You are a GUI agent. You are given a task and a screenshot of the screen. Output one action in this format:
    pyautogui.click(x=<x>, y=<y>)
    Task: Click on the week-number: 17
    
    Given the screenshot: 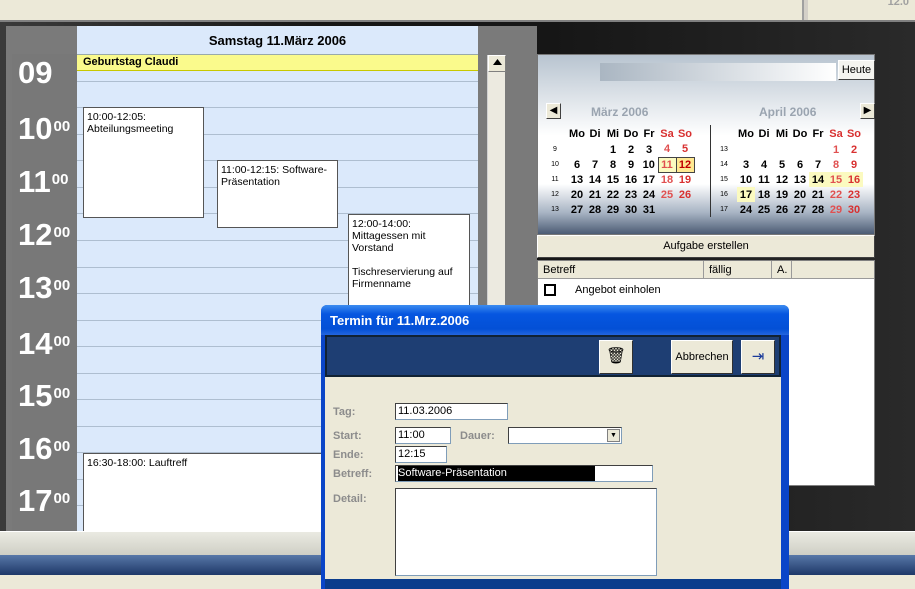 What is the action you would take?
    pyautogui.click(x=724, y=209)
    